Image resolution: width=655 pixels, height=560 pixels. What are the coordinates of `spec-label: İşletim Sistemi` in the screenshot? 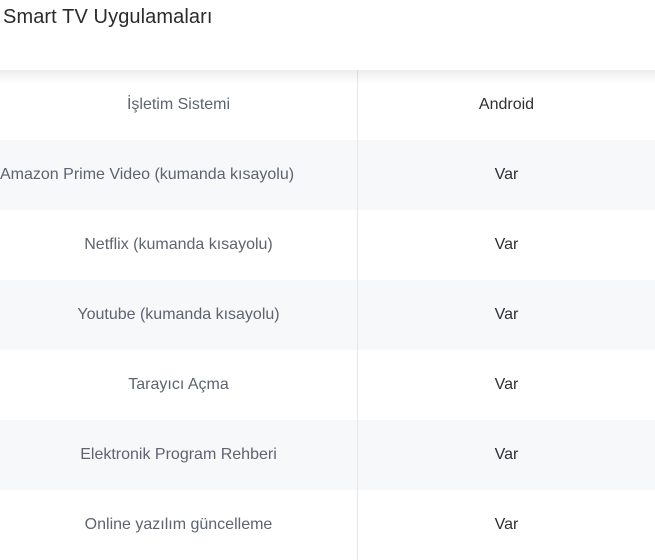 It's located at (179, 105).